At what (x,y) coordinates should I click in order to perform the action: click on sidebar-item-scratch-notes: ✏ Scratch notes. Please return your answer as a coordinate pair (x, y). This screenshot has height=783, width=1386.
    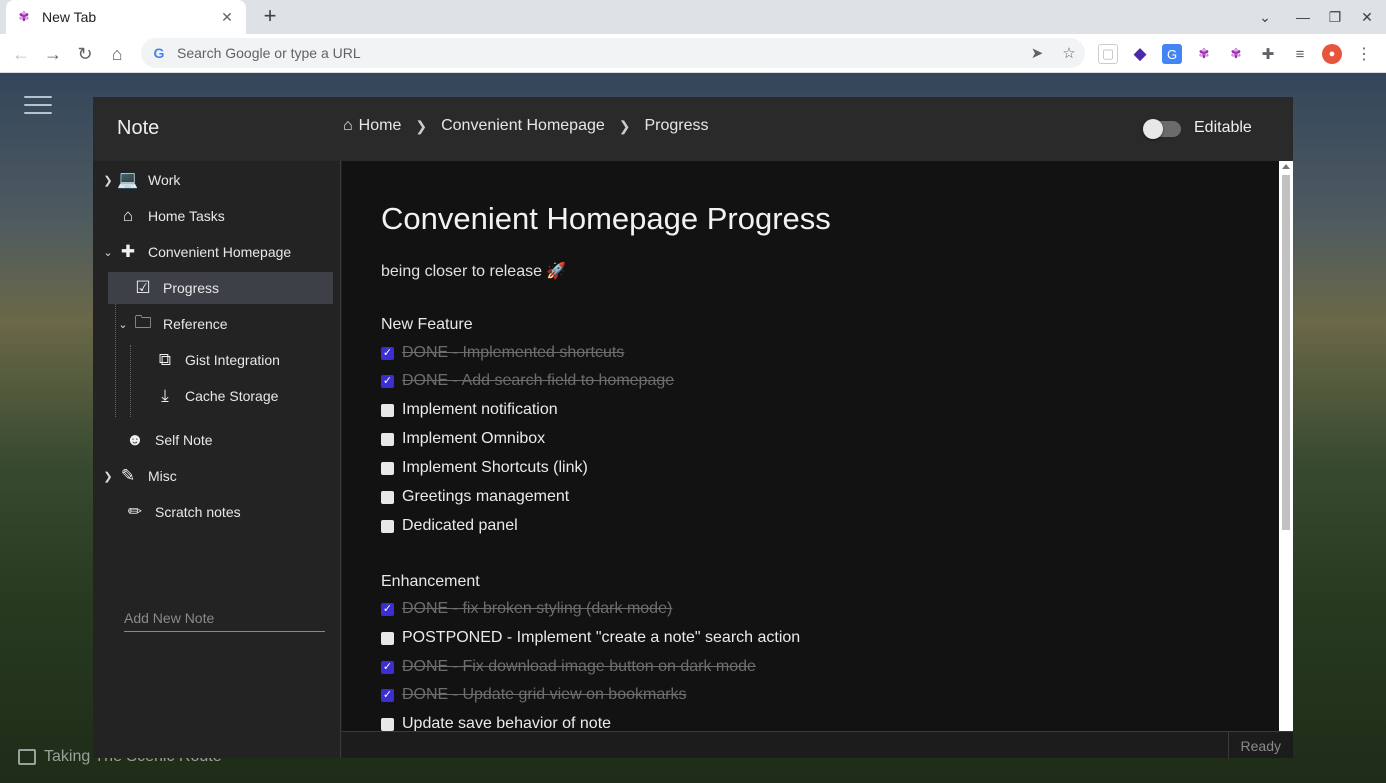
    Looking at the image, I should click on (228, 512).